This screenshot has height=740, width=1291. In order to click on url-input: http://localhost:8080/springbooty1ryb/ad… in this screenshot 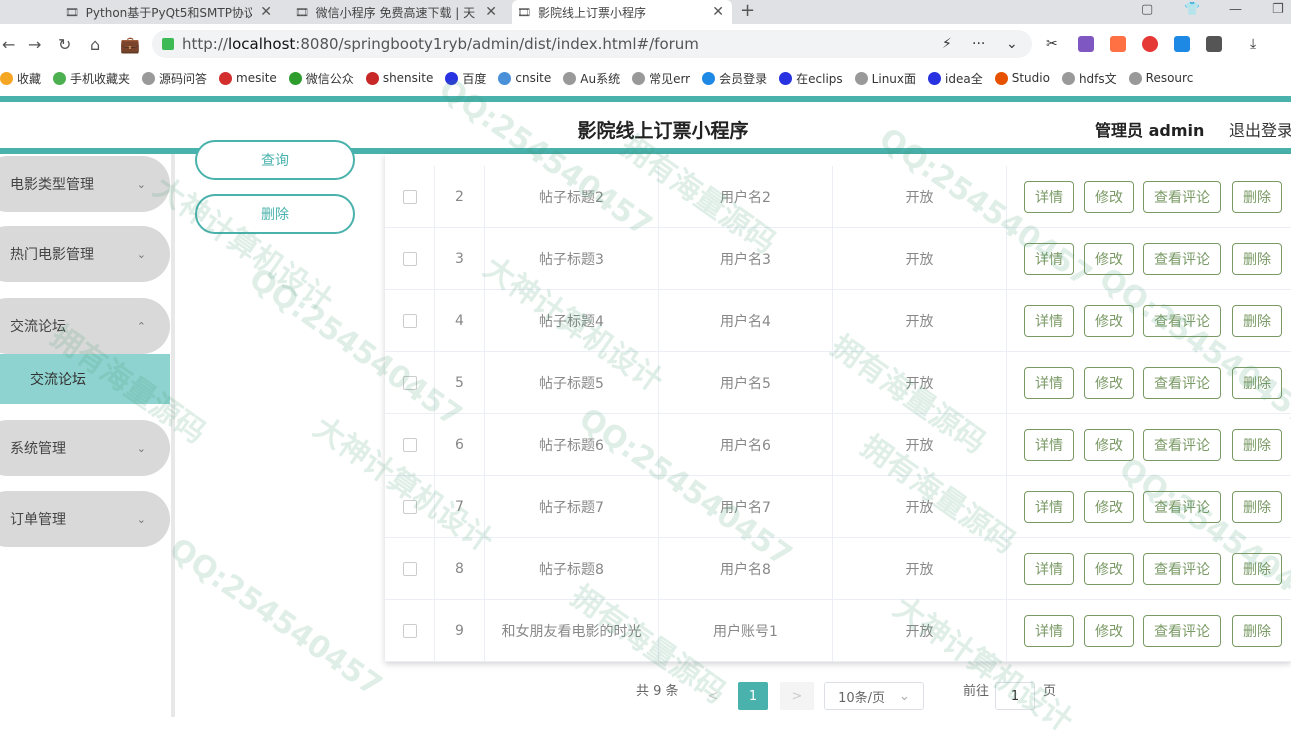, I will do `click(592, 44)`.